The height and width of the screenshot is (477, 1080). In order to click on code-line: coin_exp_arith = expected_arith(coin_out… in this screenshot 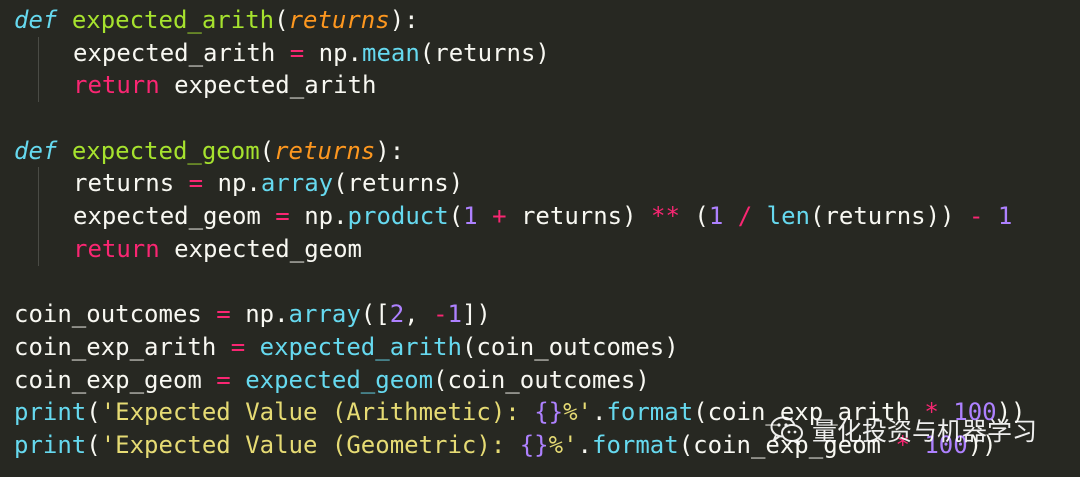, I will do `click(547, 347)`.